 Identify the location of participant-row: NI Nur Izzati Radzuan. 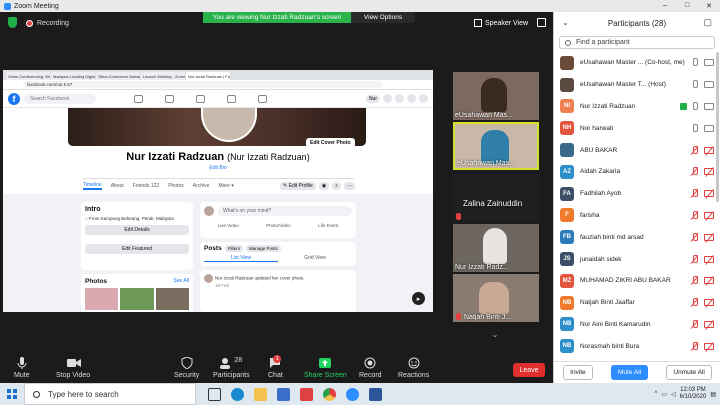
(637, 107).